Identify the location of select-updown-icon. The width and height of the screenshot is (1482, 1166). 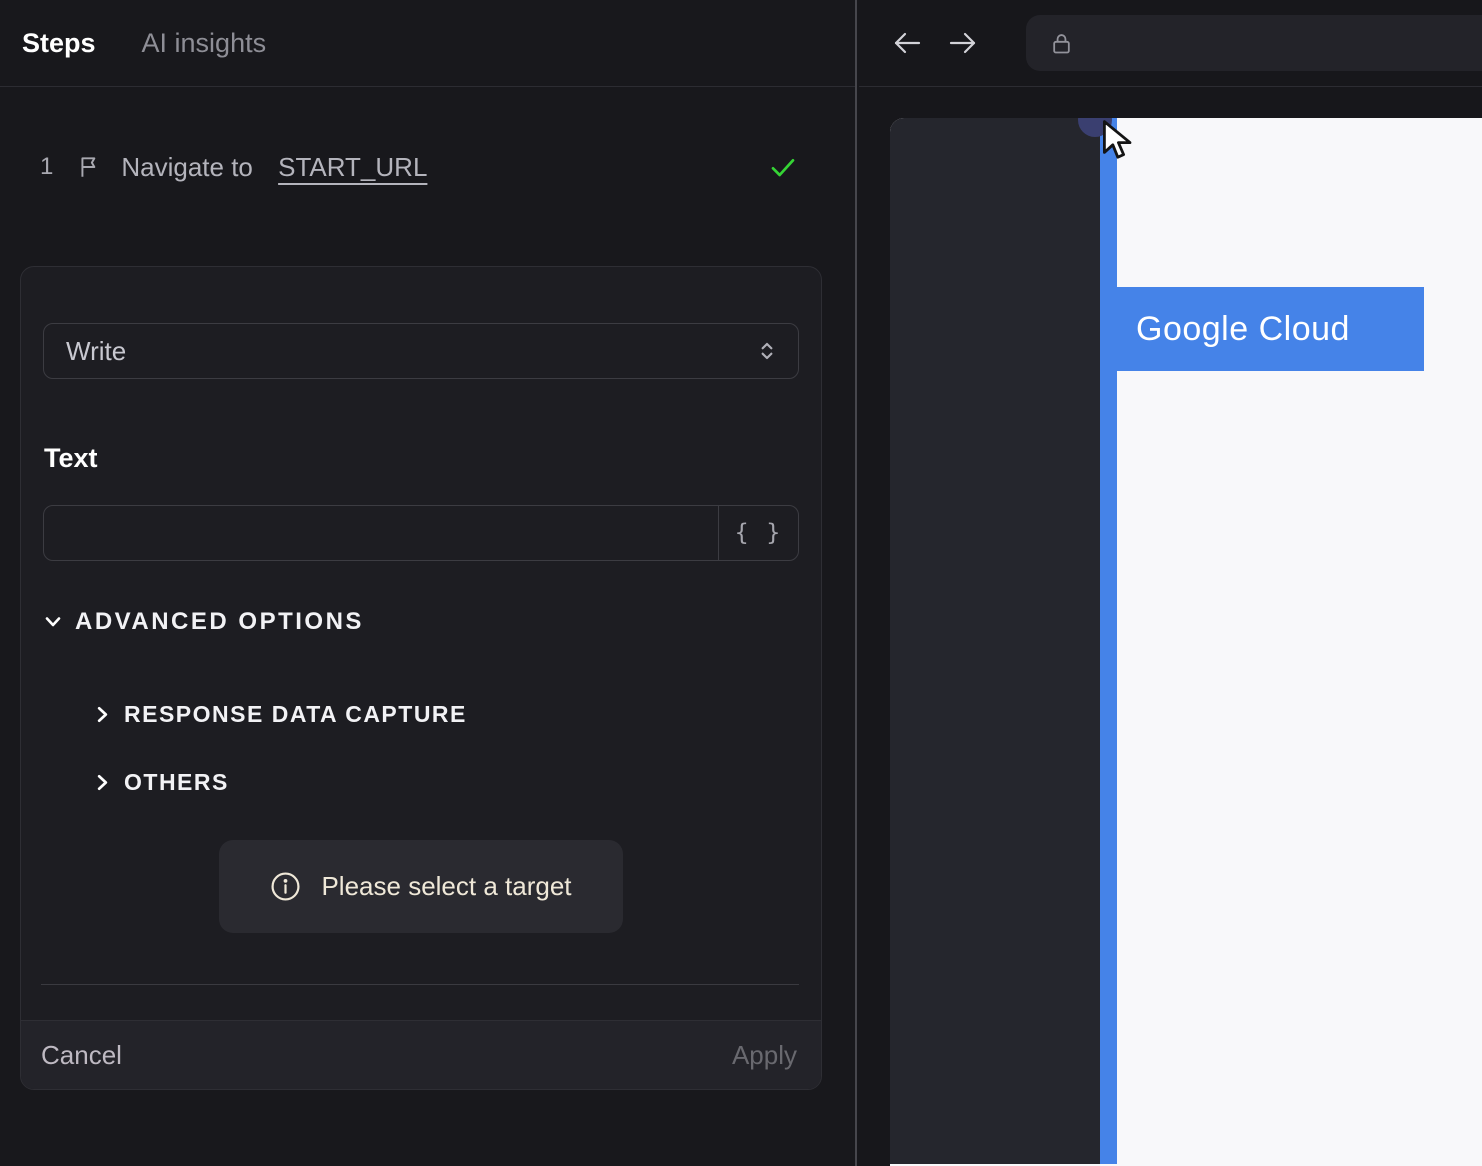
(767, 351).